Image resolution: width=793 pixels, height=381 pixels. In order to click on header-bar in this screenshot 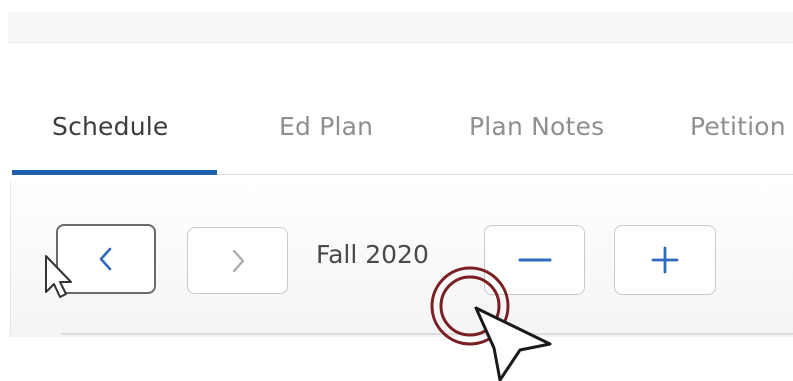, I will do `click(400, 27)`.